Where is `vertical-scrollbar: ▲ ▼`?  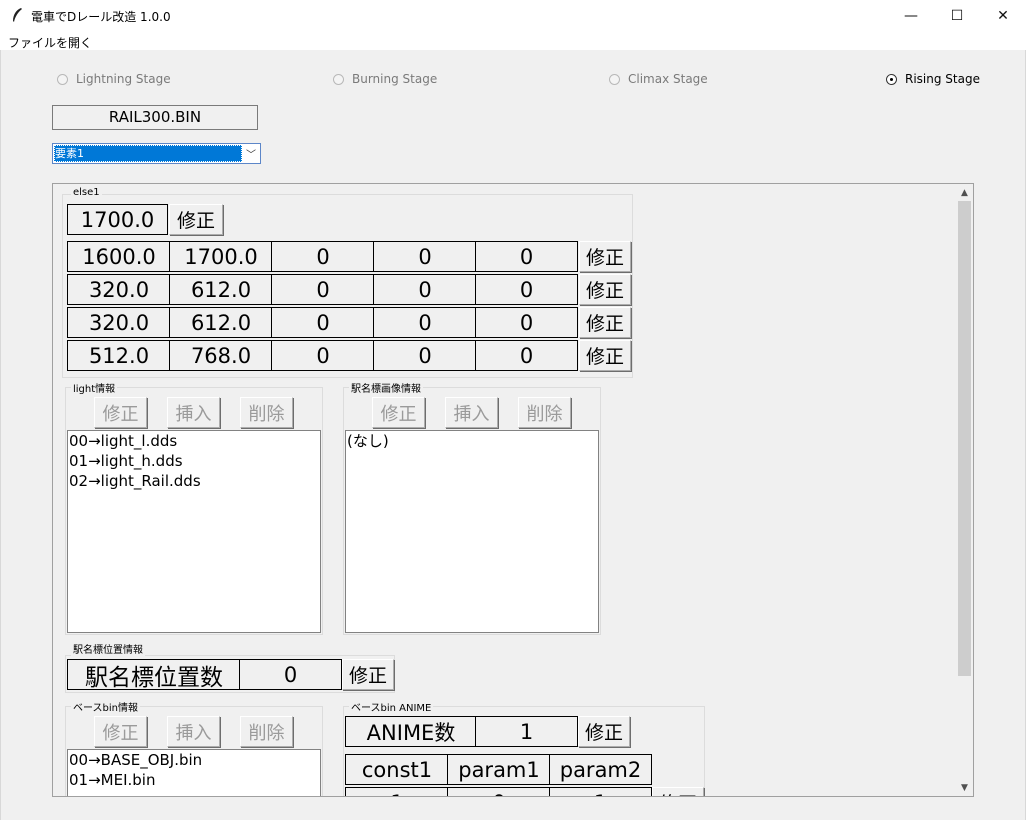
vertical-scrollbar: ▲ ▼ is located at coordinates (964, 490).